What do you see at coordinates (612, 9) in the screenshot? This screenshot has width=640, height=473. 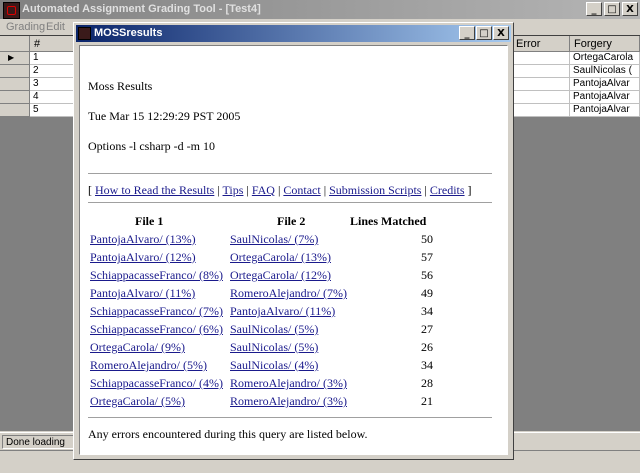 I see `maximize-button: □` at bounding box center [612, 9].